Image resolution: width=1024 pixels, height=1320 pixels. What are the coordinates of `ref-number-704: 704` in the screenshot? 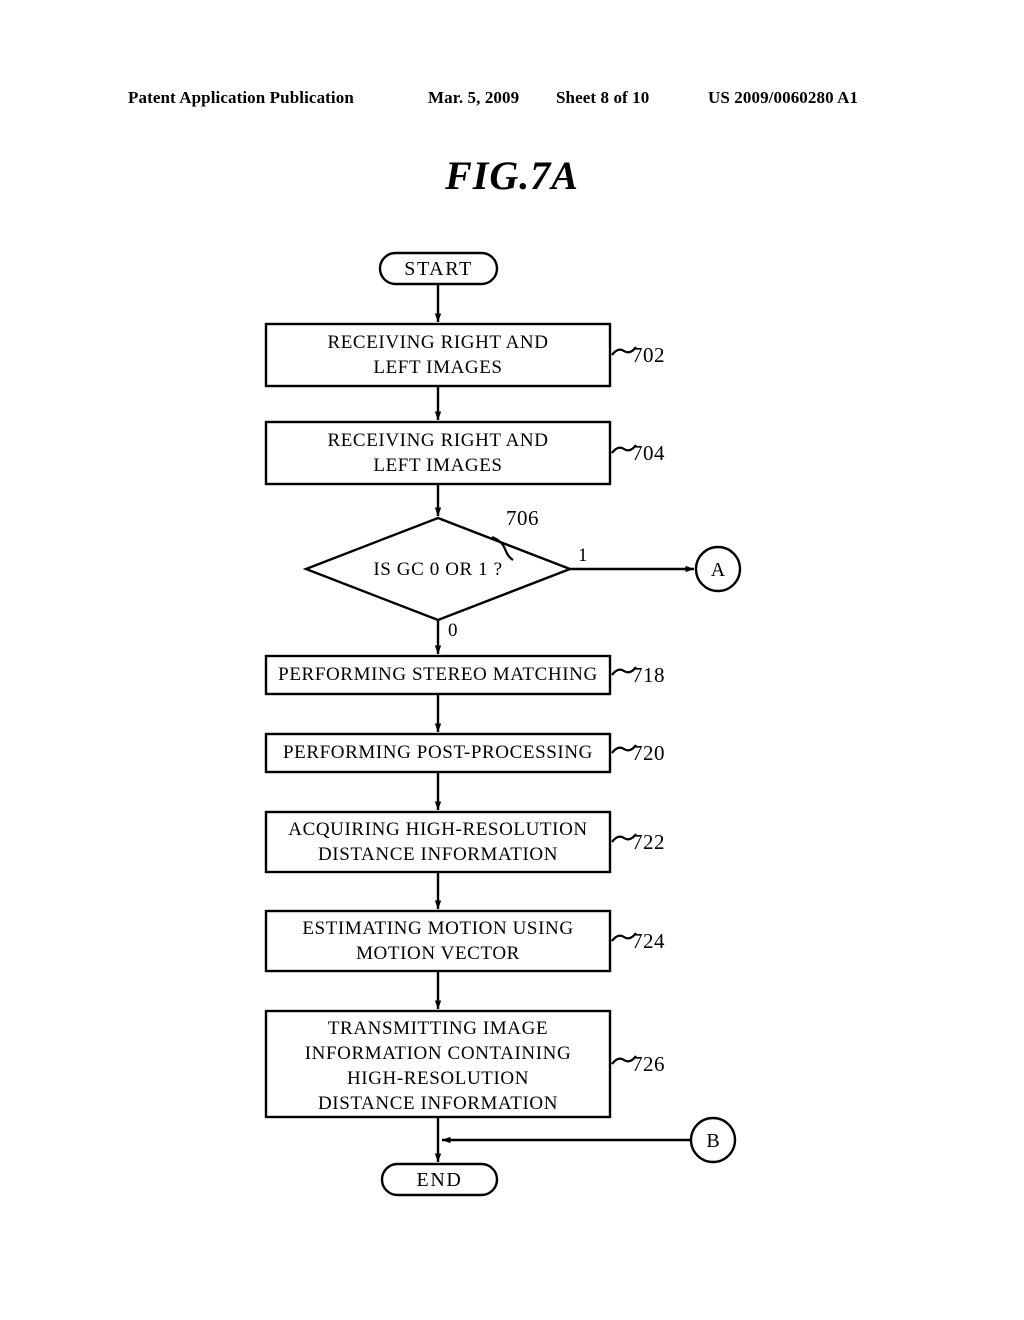 It's located at (648, 453).